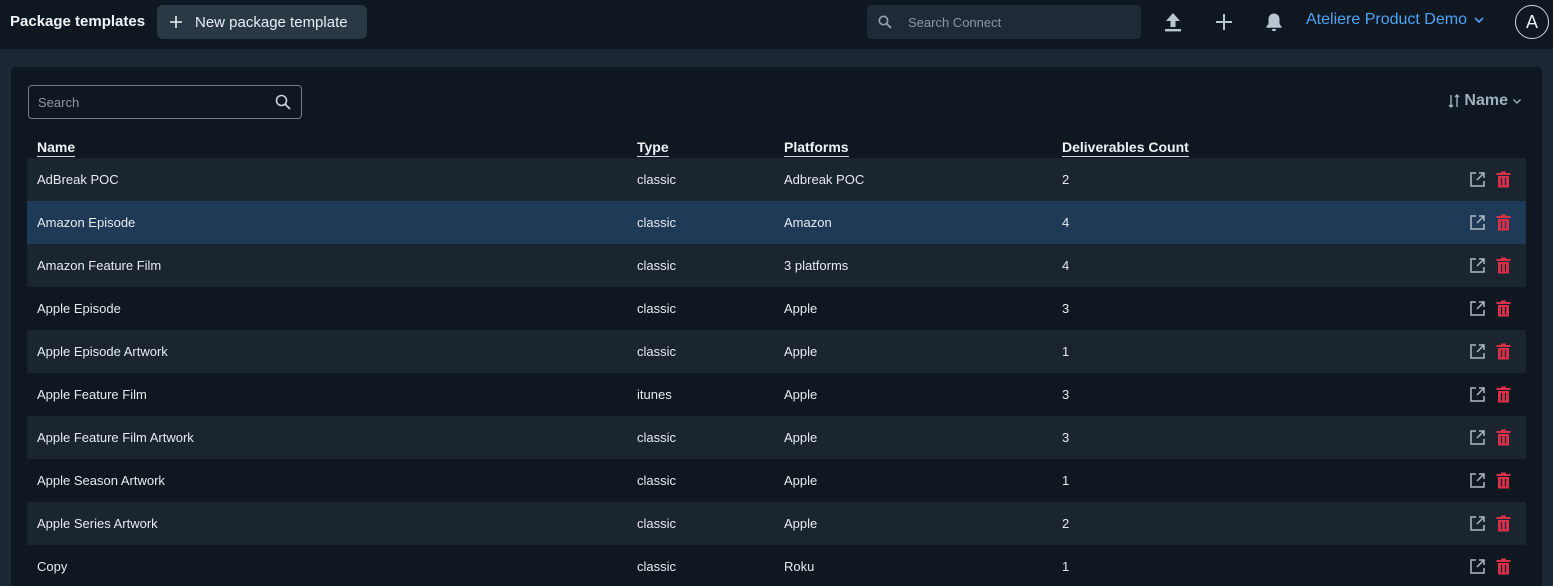  Describe the element at coordinates (1018, 22) in the screenshot. I see `global-search-input` at that location.